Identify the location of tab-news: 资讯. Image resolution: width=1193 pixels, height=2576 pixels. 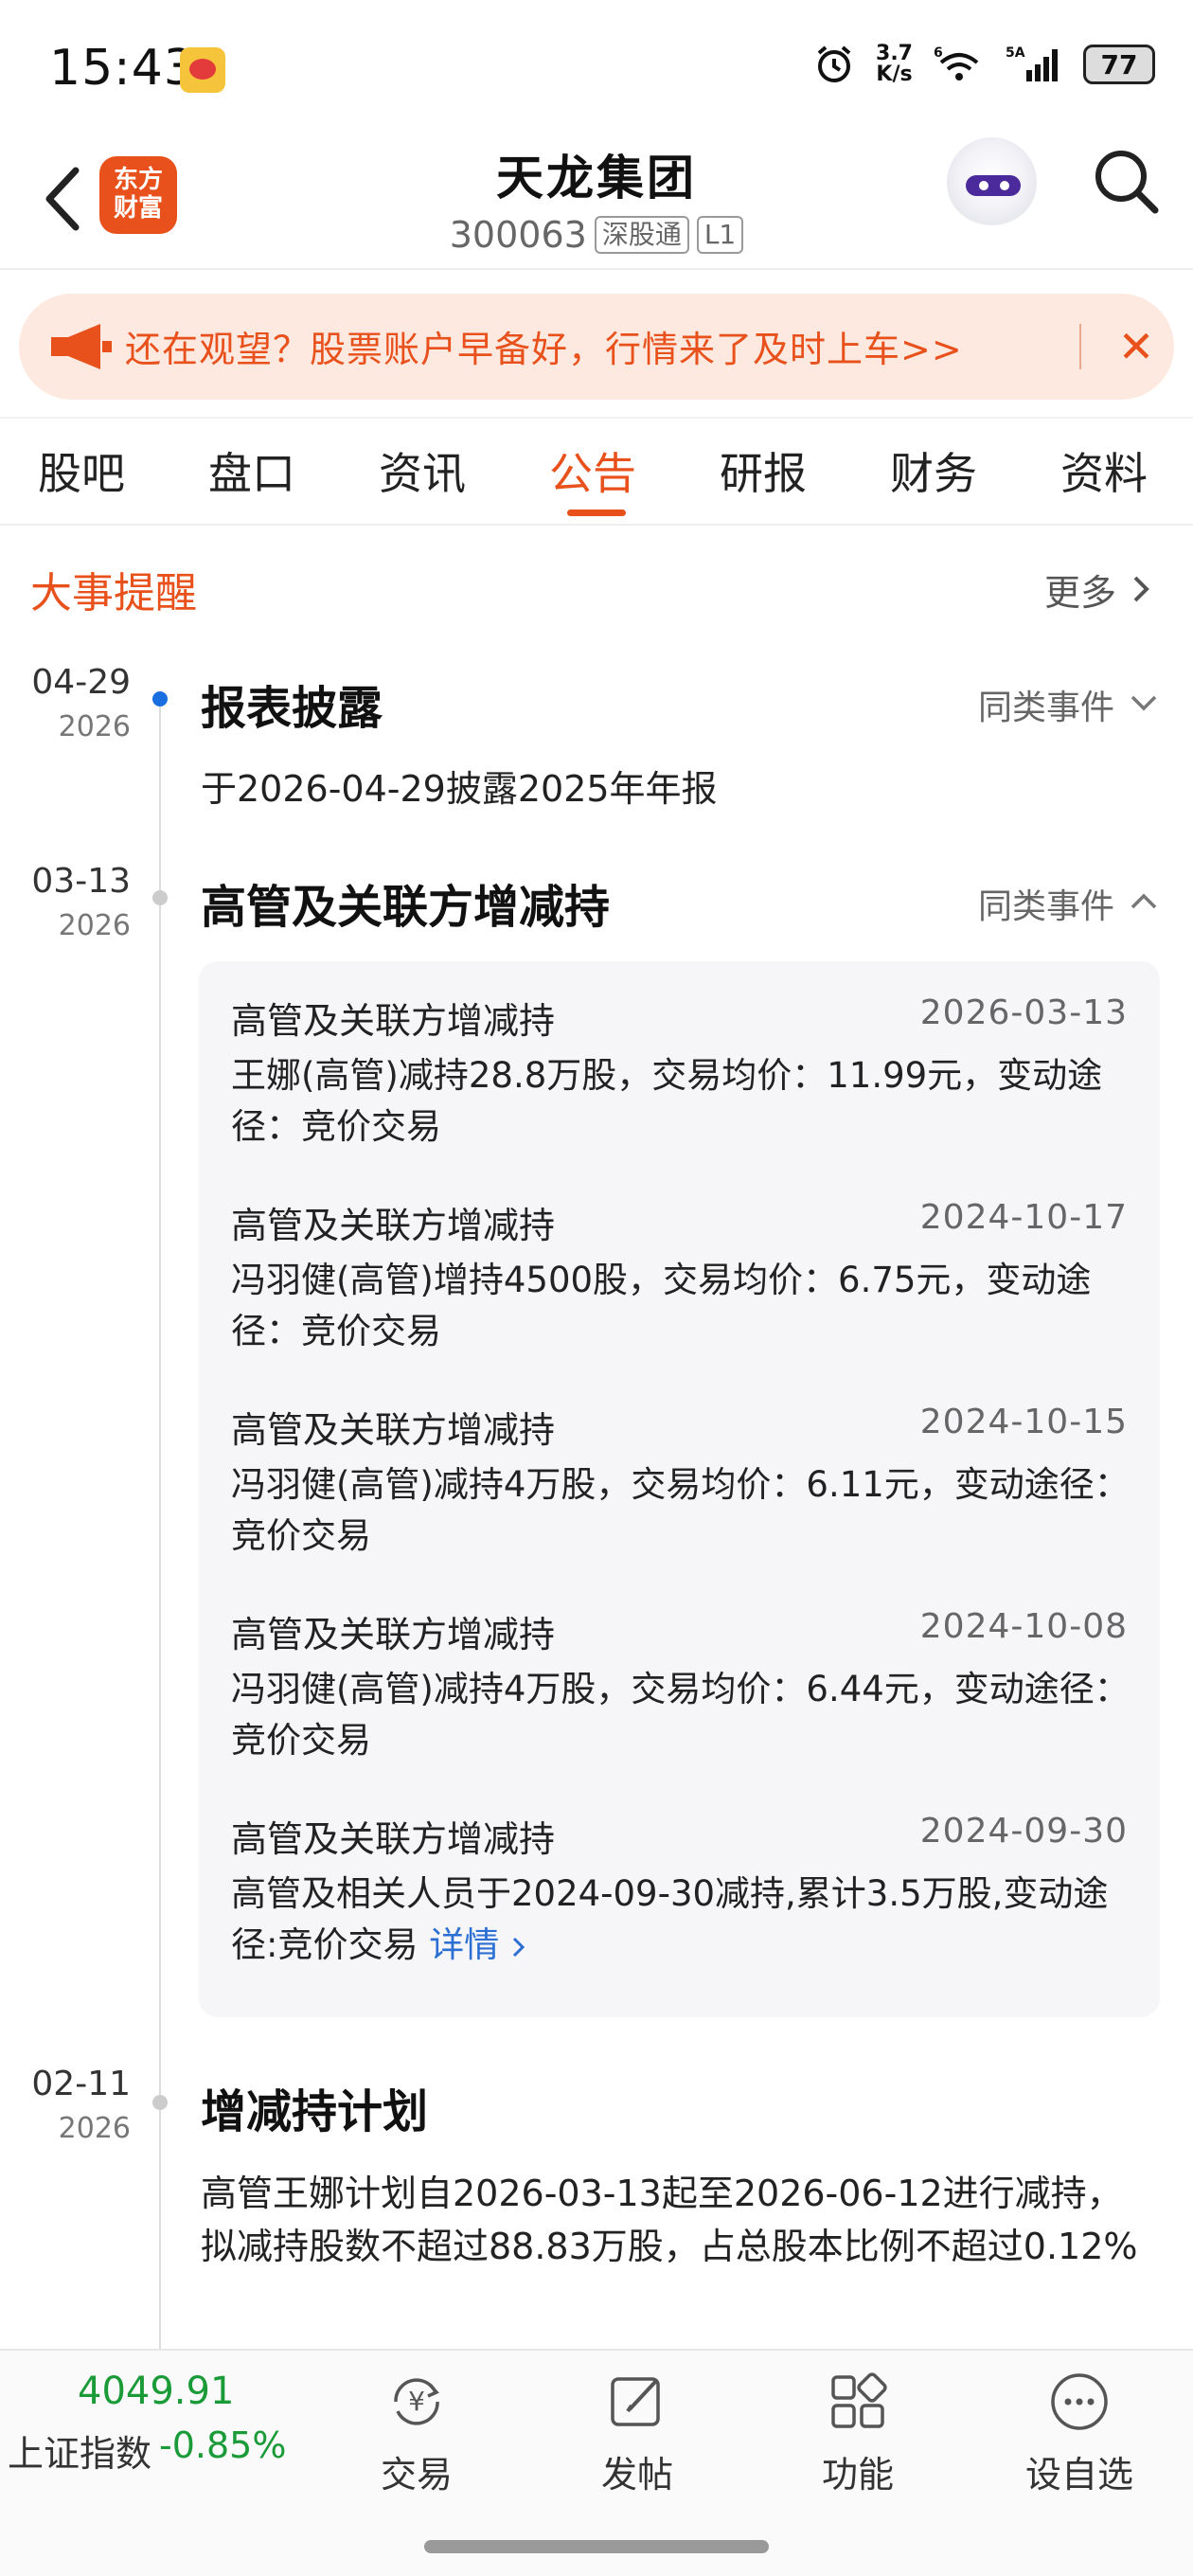
(422, 470).